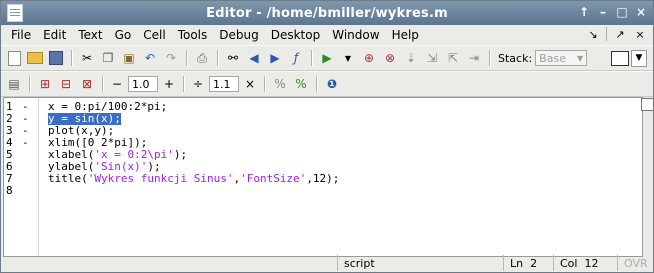  What do you see at coordinates (56, 58) in the screenshot?
I see `save-button` at bounding box center [56, 58].